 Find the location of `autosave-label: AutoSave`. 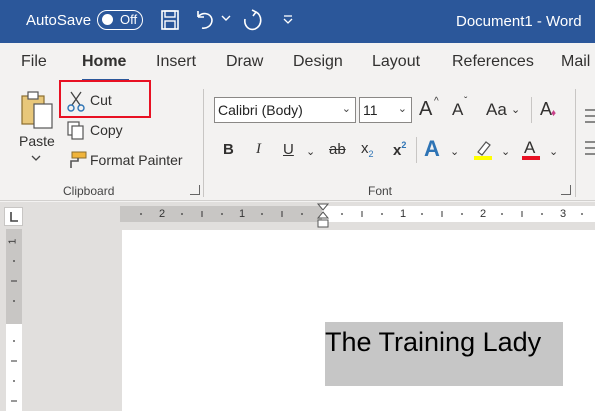

autosave-label: AutoSave is located at coordinates (59, 20).